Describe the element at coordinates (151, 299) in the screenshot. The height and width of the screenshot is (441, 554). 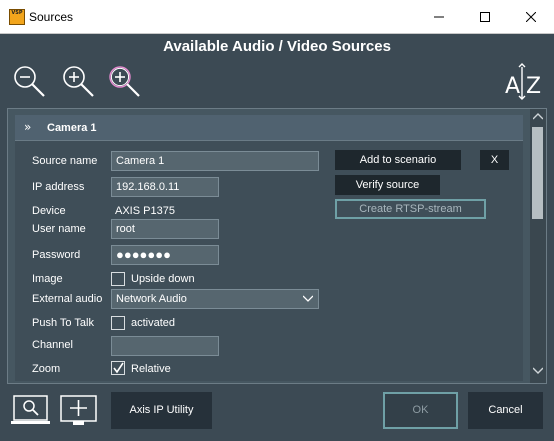
I see `external-audio-value: Network Audio` at that location.